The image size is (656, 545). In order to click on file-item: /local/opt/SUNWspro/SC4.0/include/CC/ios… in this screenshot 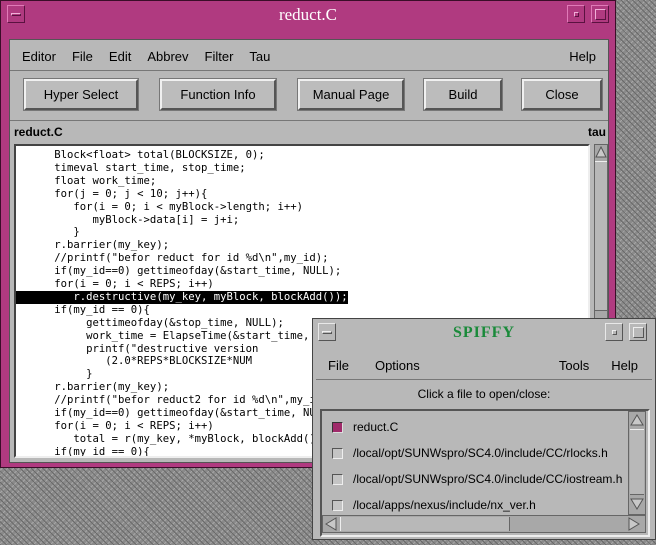, I will do `click(477, 479)`.